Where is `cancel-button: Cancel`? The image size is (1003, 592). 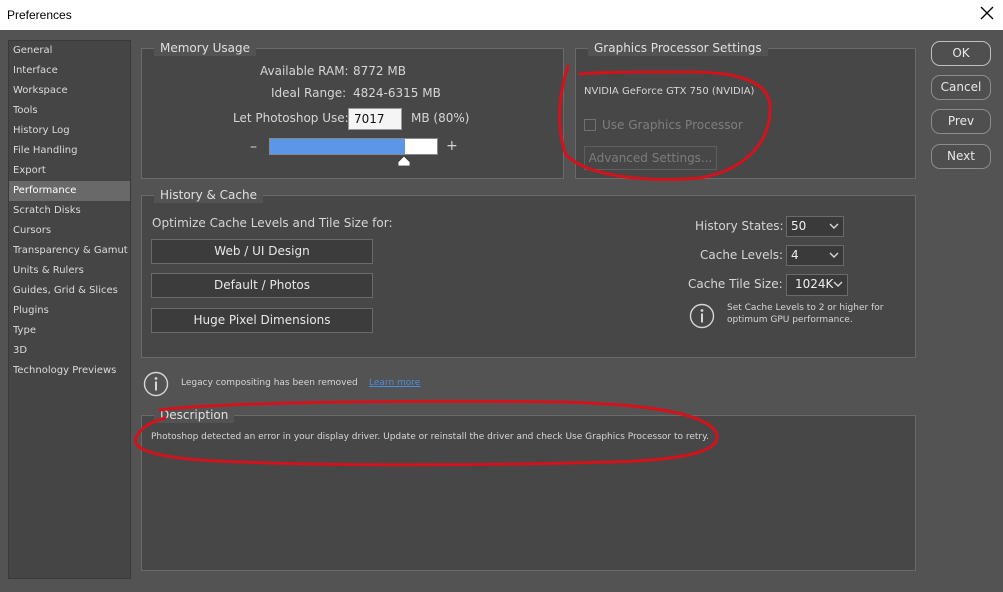 cancel-button: Cancel is located at coordinates (961, 87).